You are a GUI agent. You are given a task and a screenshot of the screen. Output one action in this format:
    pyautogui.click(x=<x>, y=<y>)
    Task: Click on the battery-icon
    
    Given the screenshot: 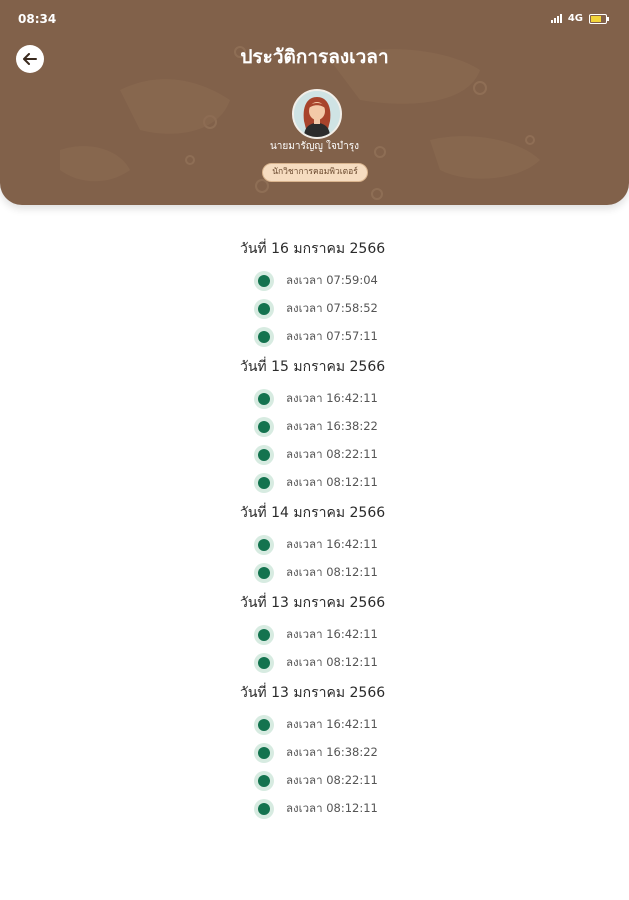 What is the action you would take?
    pyautogui.click(x=599, y=18)
    